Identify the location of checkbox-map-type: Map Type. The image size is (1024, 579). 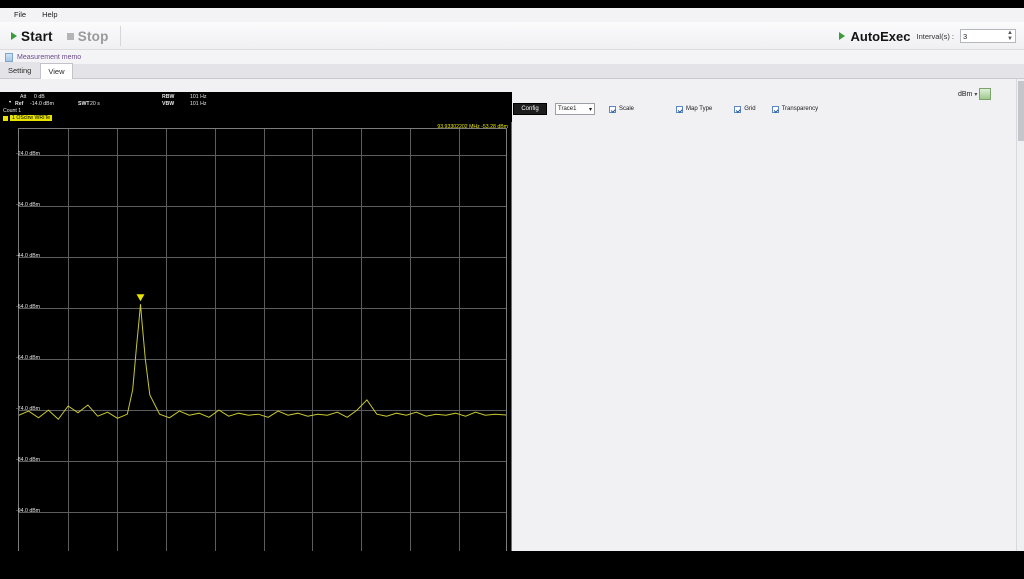
(694, 109).